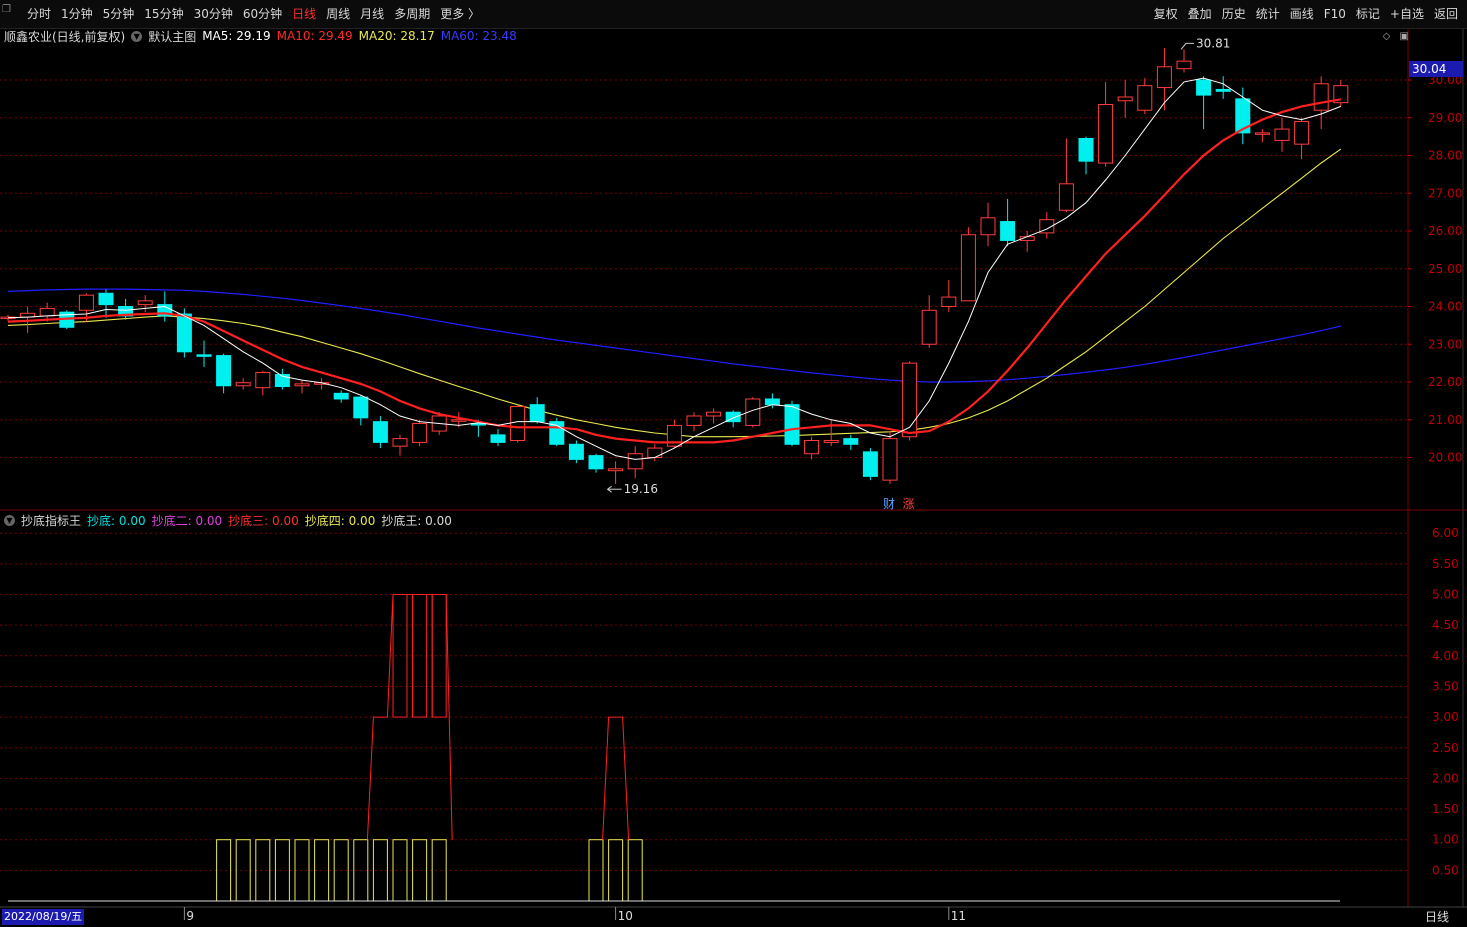 This screenshot has height=927, width=1467. What do you see at coordinates (9, 520) in the screenshot?
I see `indicator-dropdown-icon: ▼` at bounding box center [9, 520].